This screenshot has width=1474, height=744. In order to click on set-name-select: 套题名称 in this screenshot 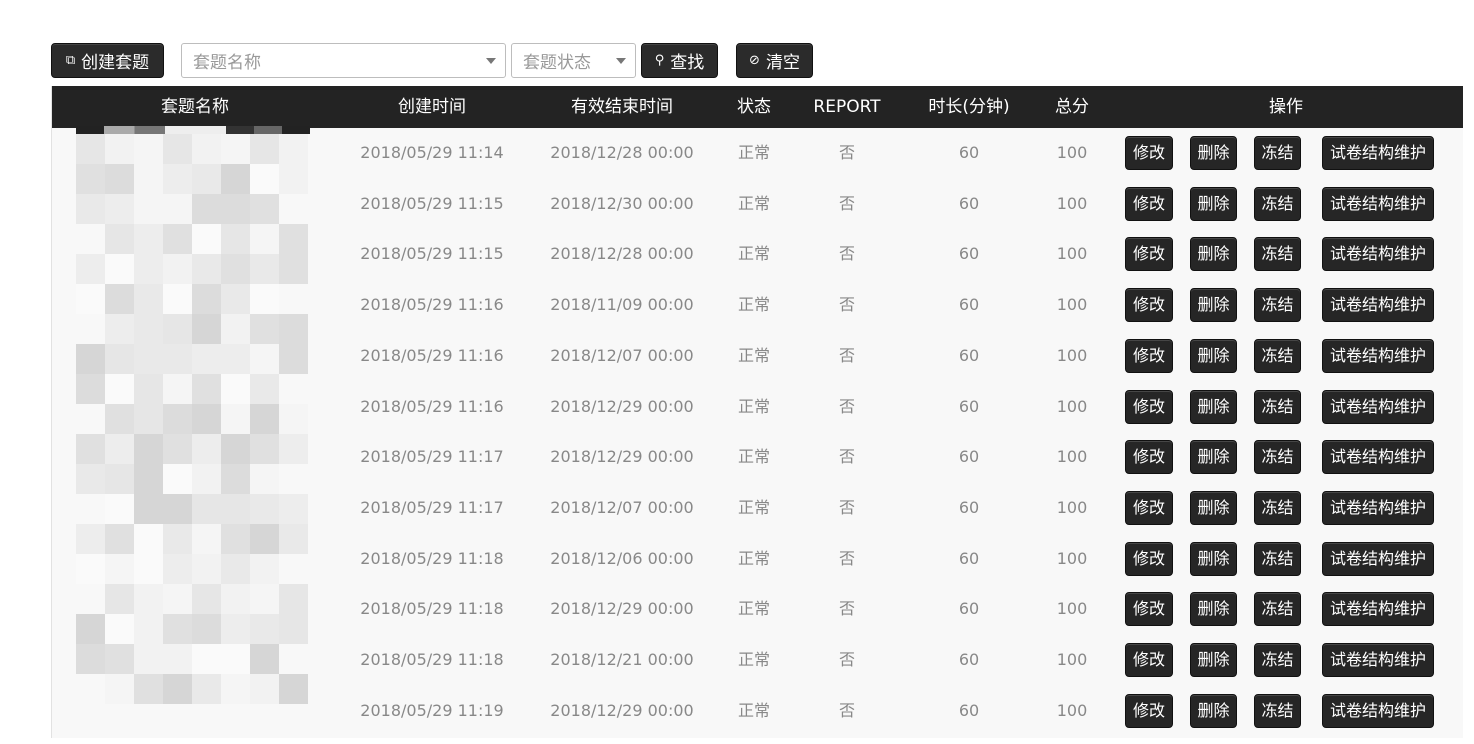, I will do `click(343, 60)`.